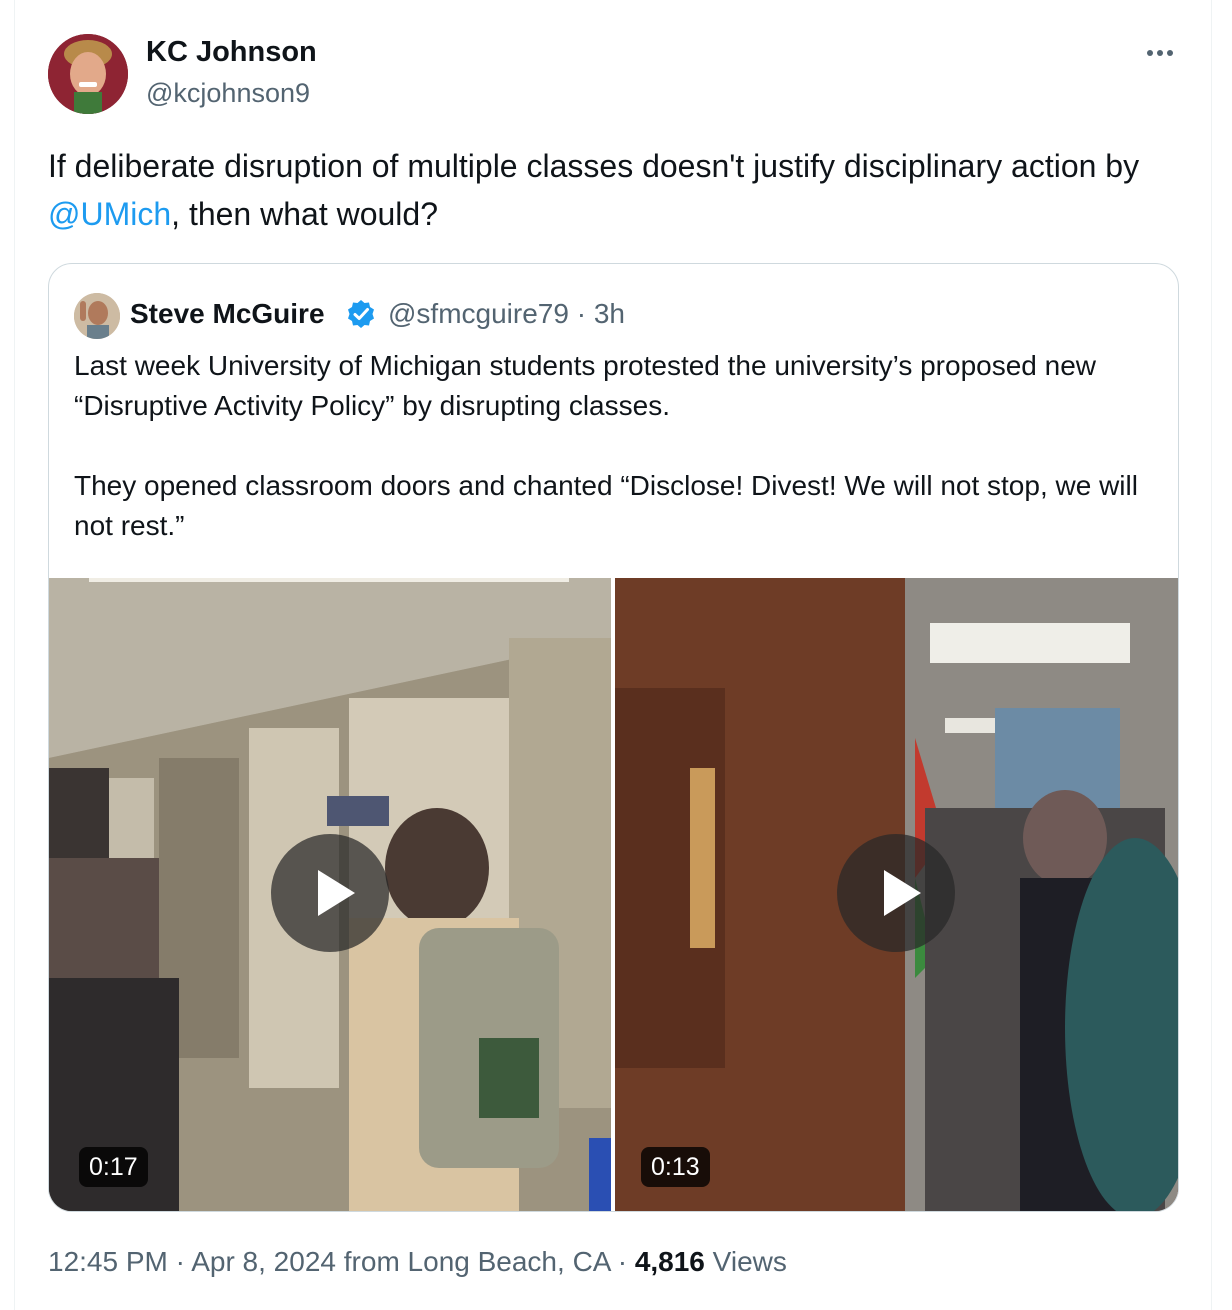 The height and width of the screenshot is (1310, 1232). I want to click on quoted-meta: @sfmcguire79 · 3h, so click(506, 314).